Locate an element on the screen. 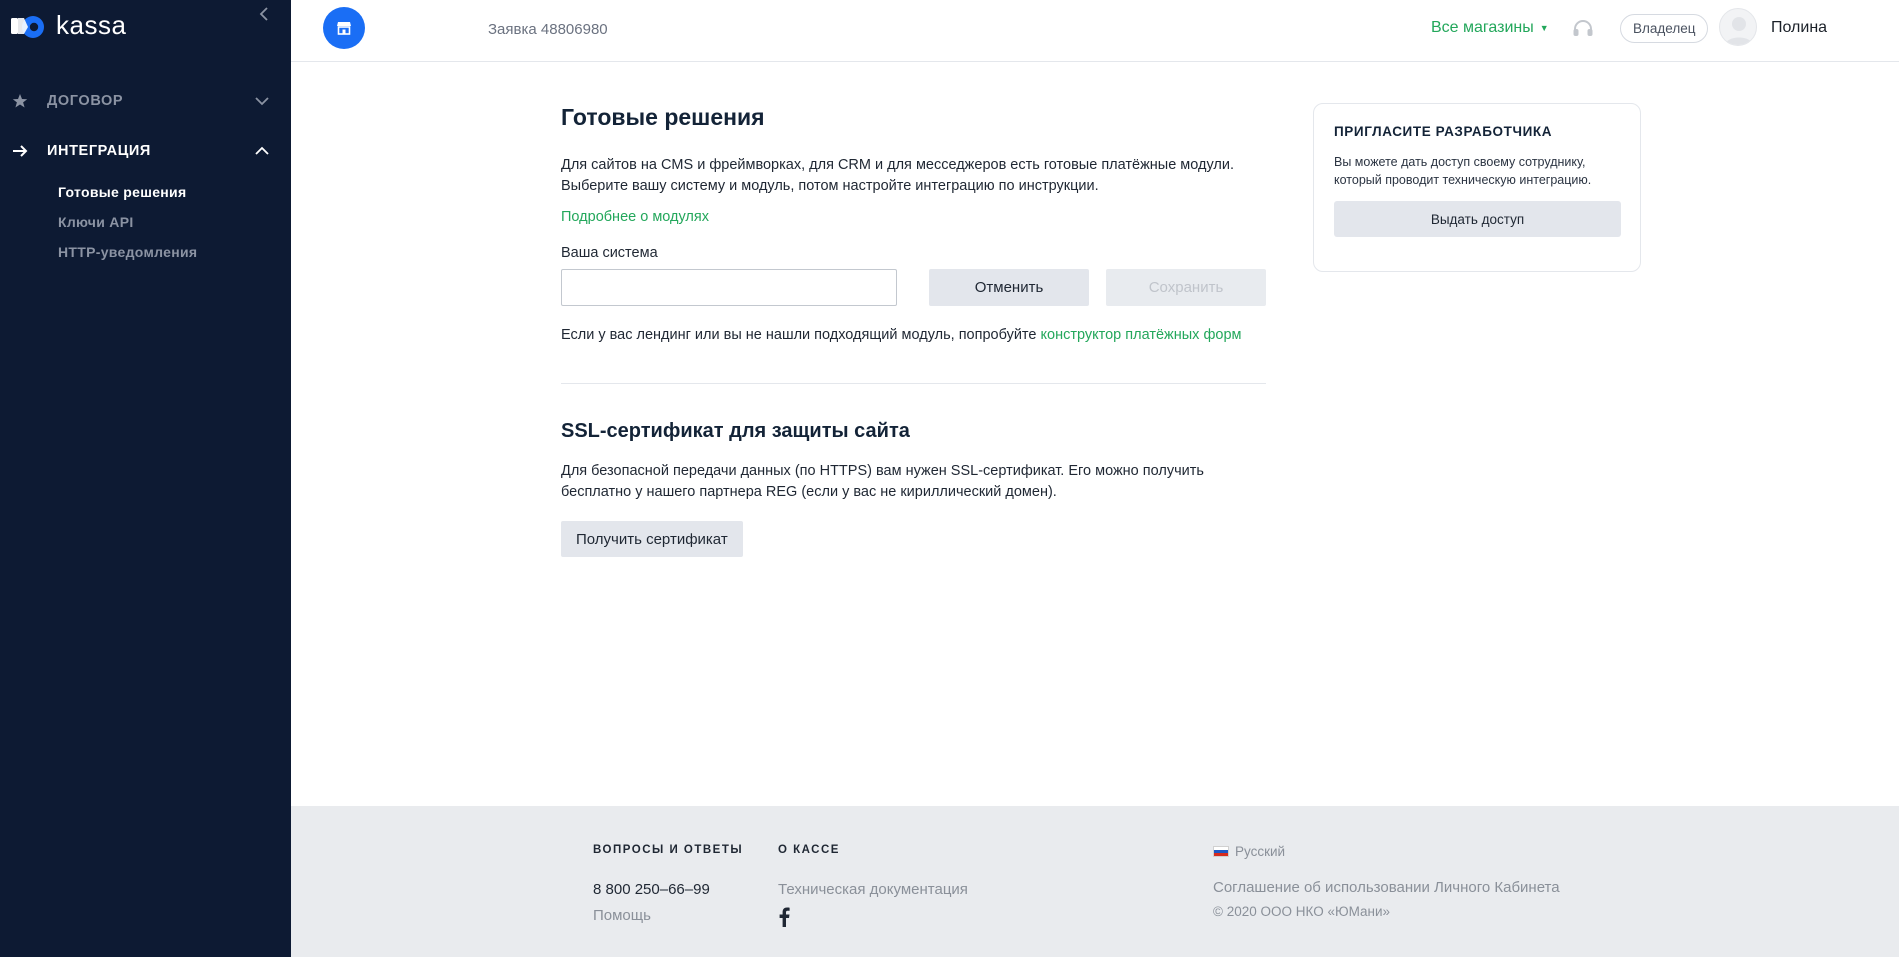  invite-card-title: Пригласите разработчика is located at coordinates (1443, 131).